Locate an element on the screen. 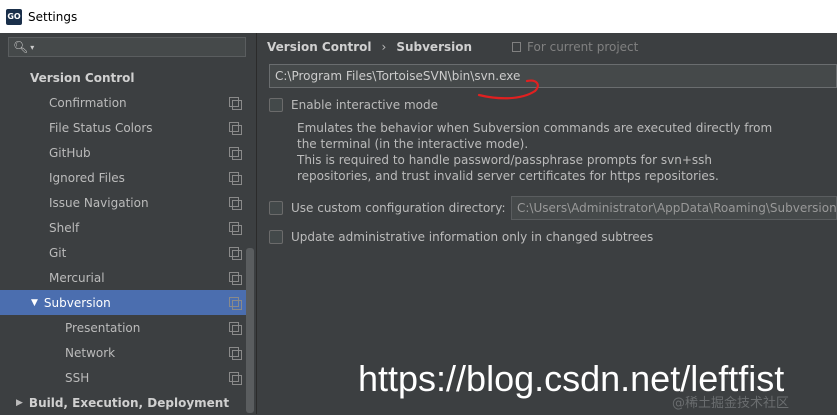  settings-search-input: 🔍︎ ▾ is located at coordinates (127, 47).